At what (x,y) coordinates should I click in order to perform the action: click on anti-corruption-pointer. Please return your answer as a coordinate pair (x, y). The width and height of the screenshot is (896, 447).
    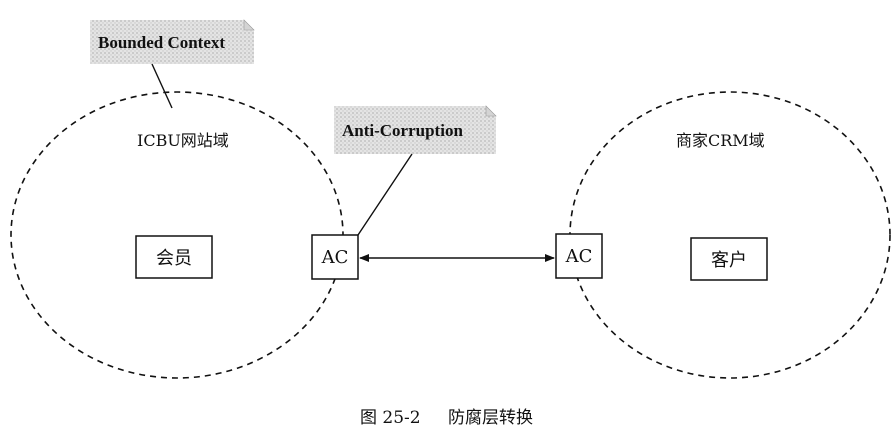
    Looking at the image, I should click on (385, 194).